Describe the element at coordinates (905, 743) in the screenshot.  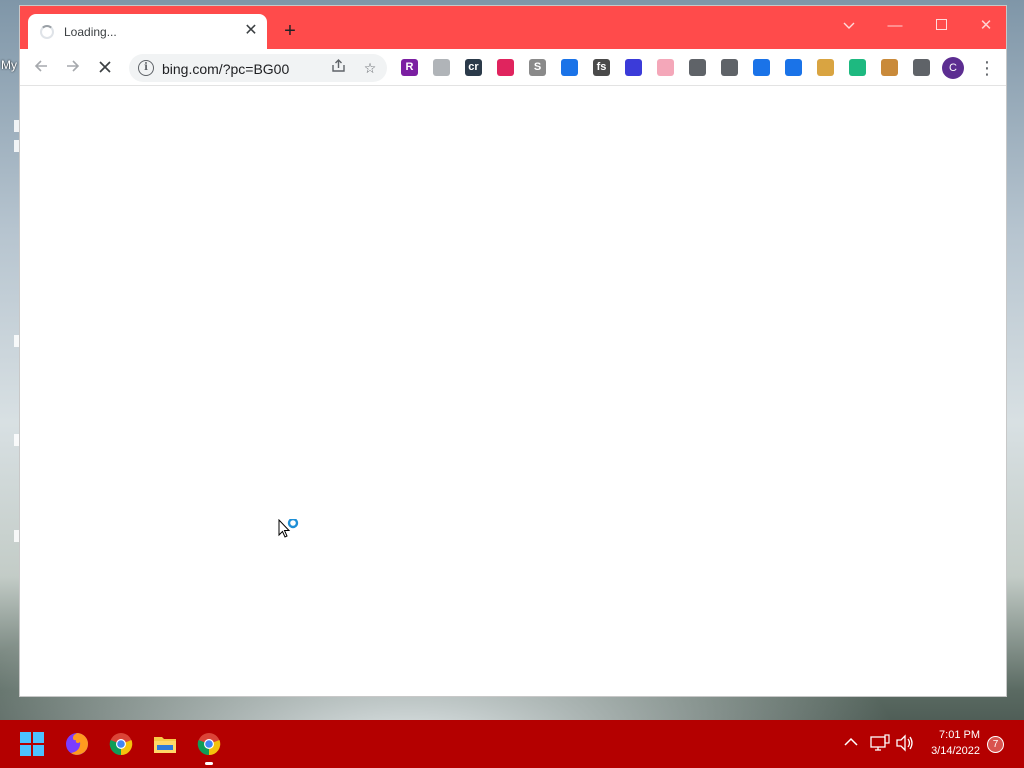
I see `volume-icon` at that location.